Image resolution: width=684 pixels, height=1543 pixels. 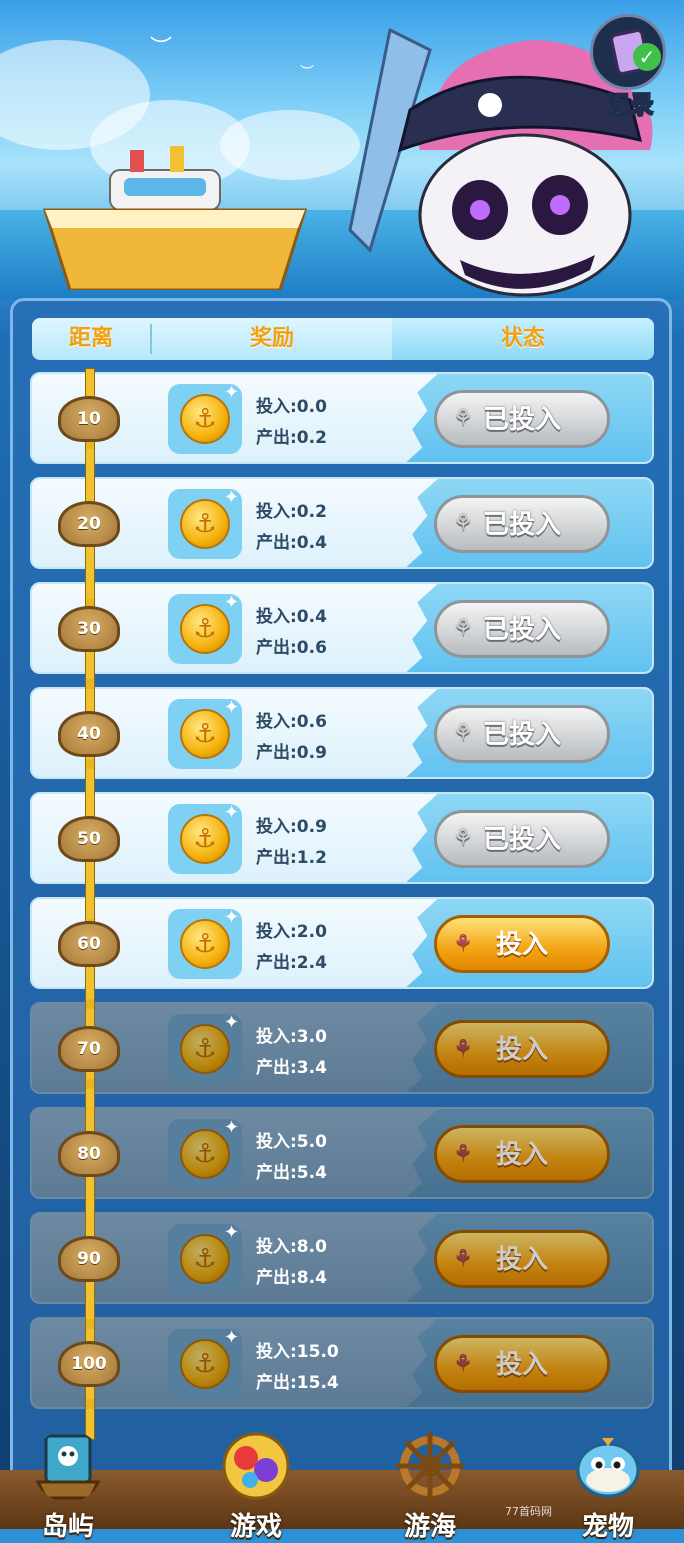 I want to click on row-values: 投入:0.9 产出:1.2, so click(x=291, y=843).